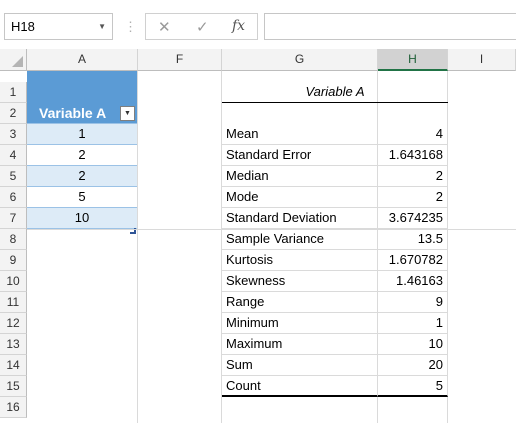 This screenshot has height=423, width=516. What do you see at coordinates (300, 386) in the screenshot?
I see `stat-label-count: Count` at bounding box center [300, 386].